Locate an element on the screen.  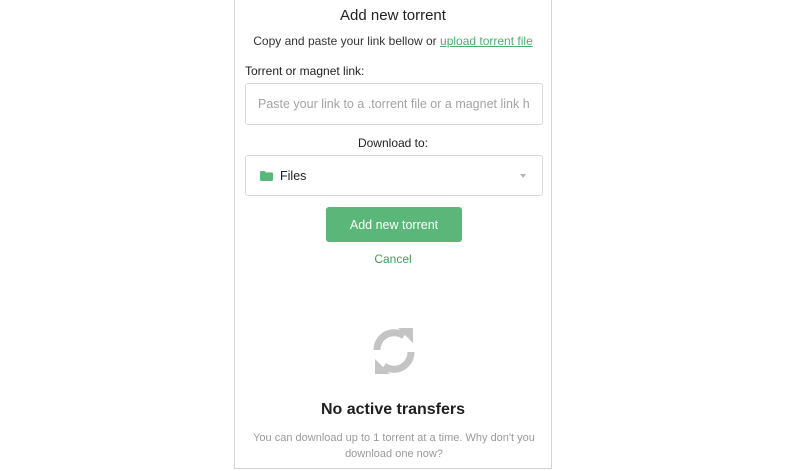
cancel-button: Cancel is located at coordinates (393, 259).